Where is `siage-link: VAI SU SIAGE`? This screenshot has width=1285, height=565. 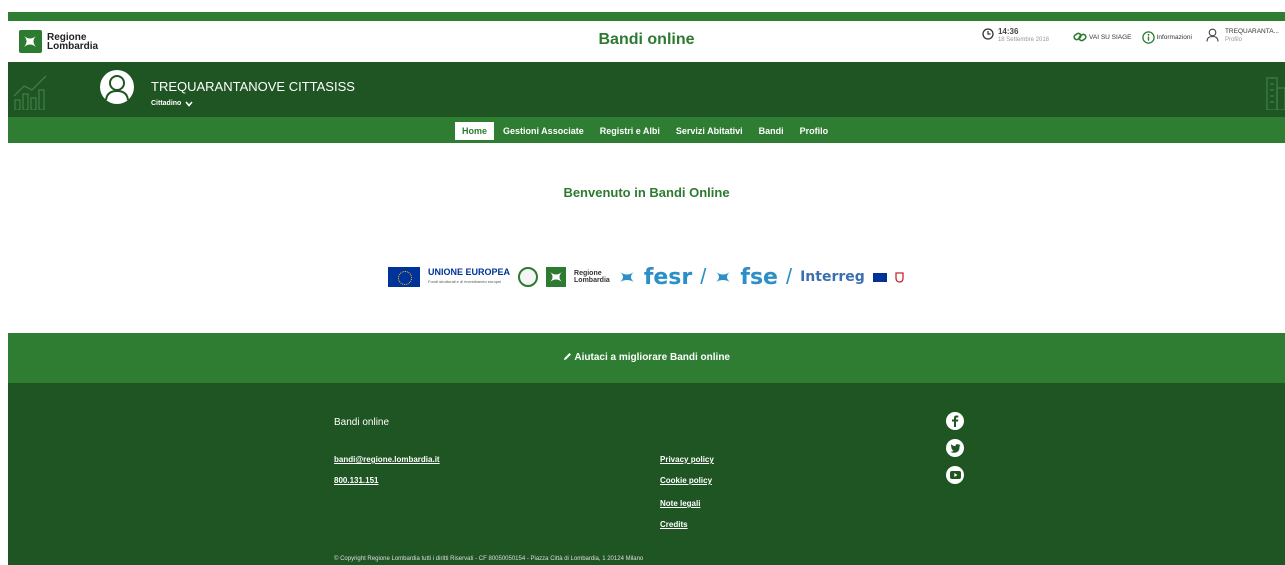 siage-link: VAI SU SIAGE is located at coordinates (1102, 37).